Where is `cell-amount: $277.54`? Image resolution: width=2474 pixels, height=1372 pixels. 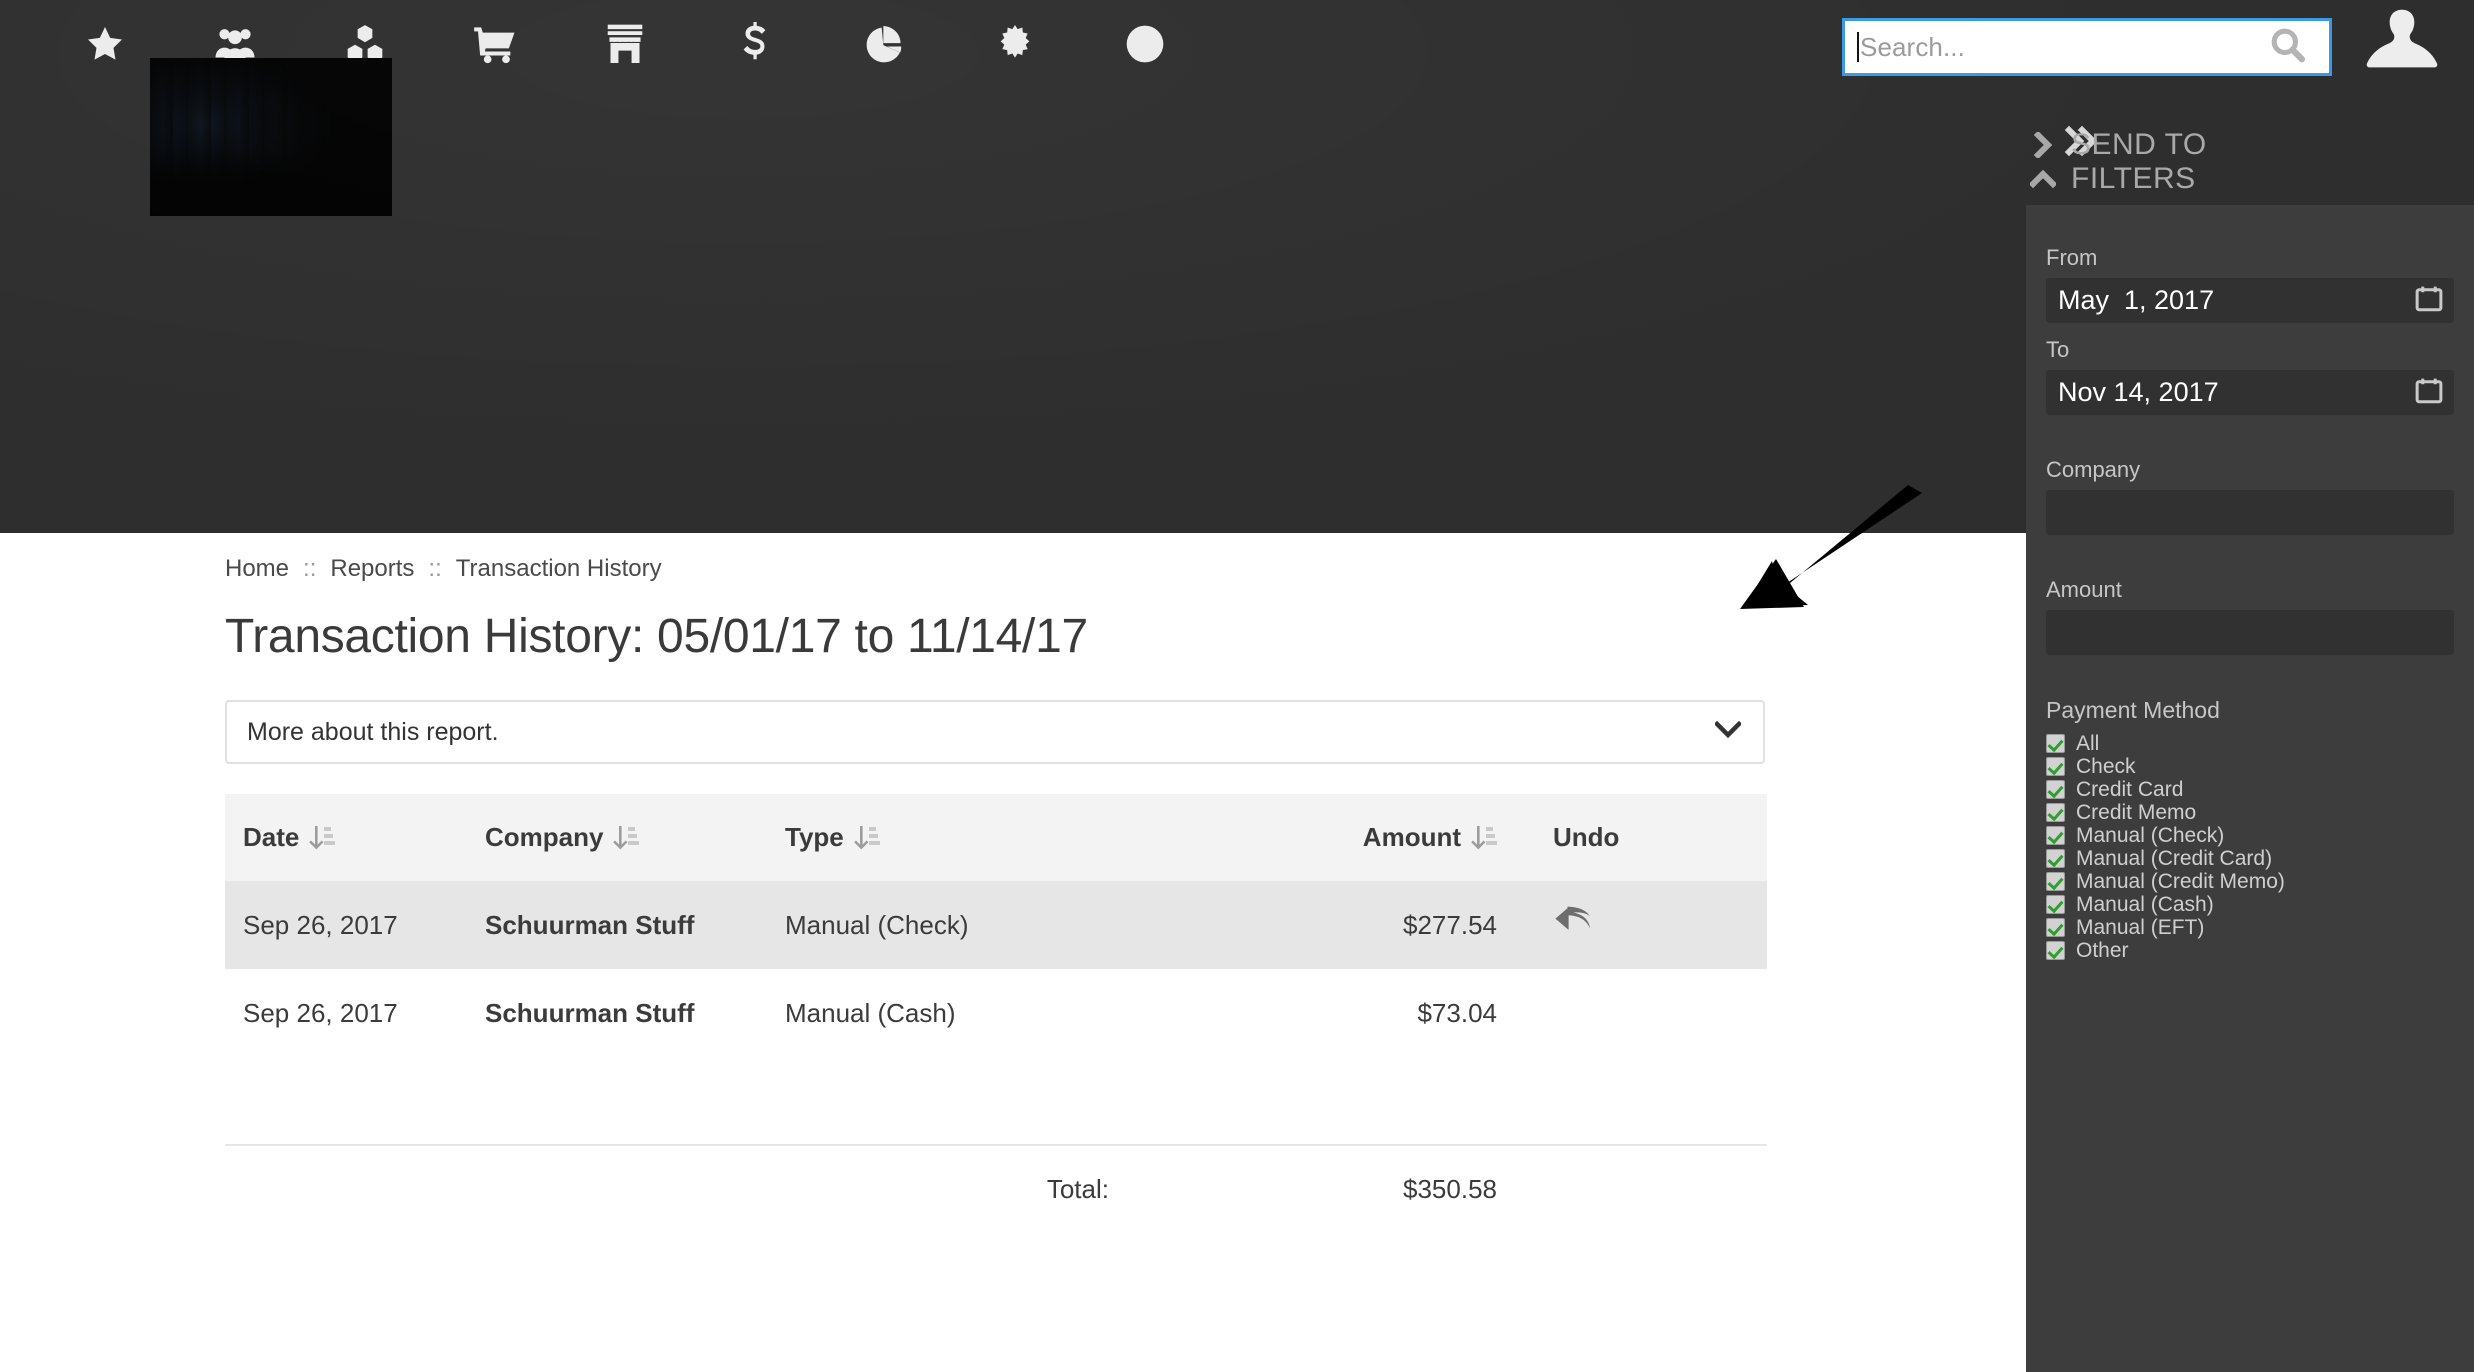 cell-amount: $277.54 is located at coordinates (1450, 924).